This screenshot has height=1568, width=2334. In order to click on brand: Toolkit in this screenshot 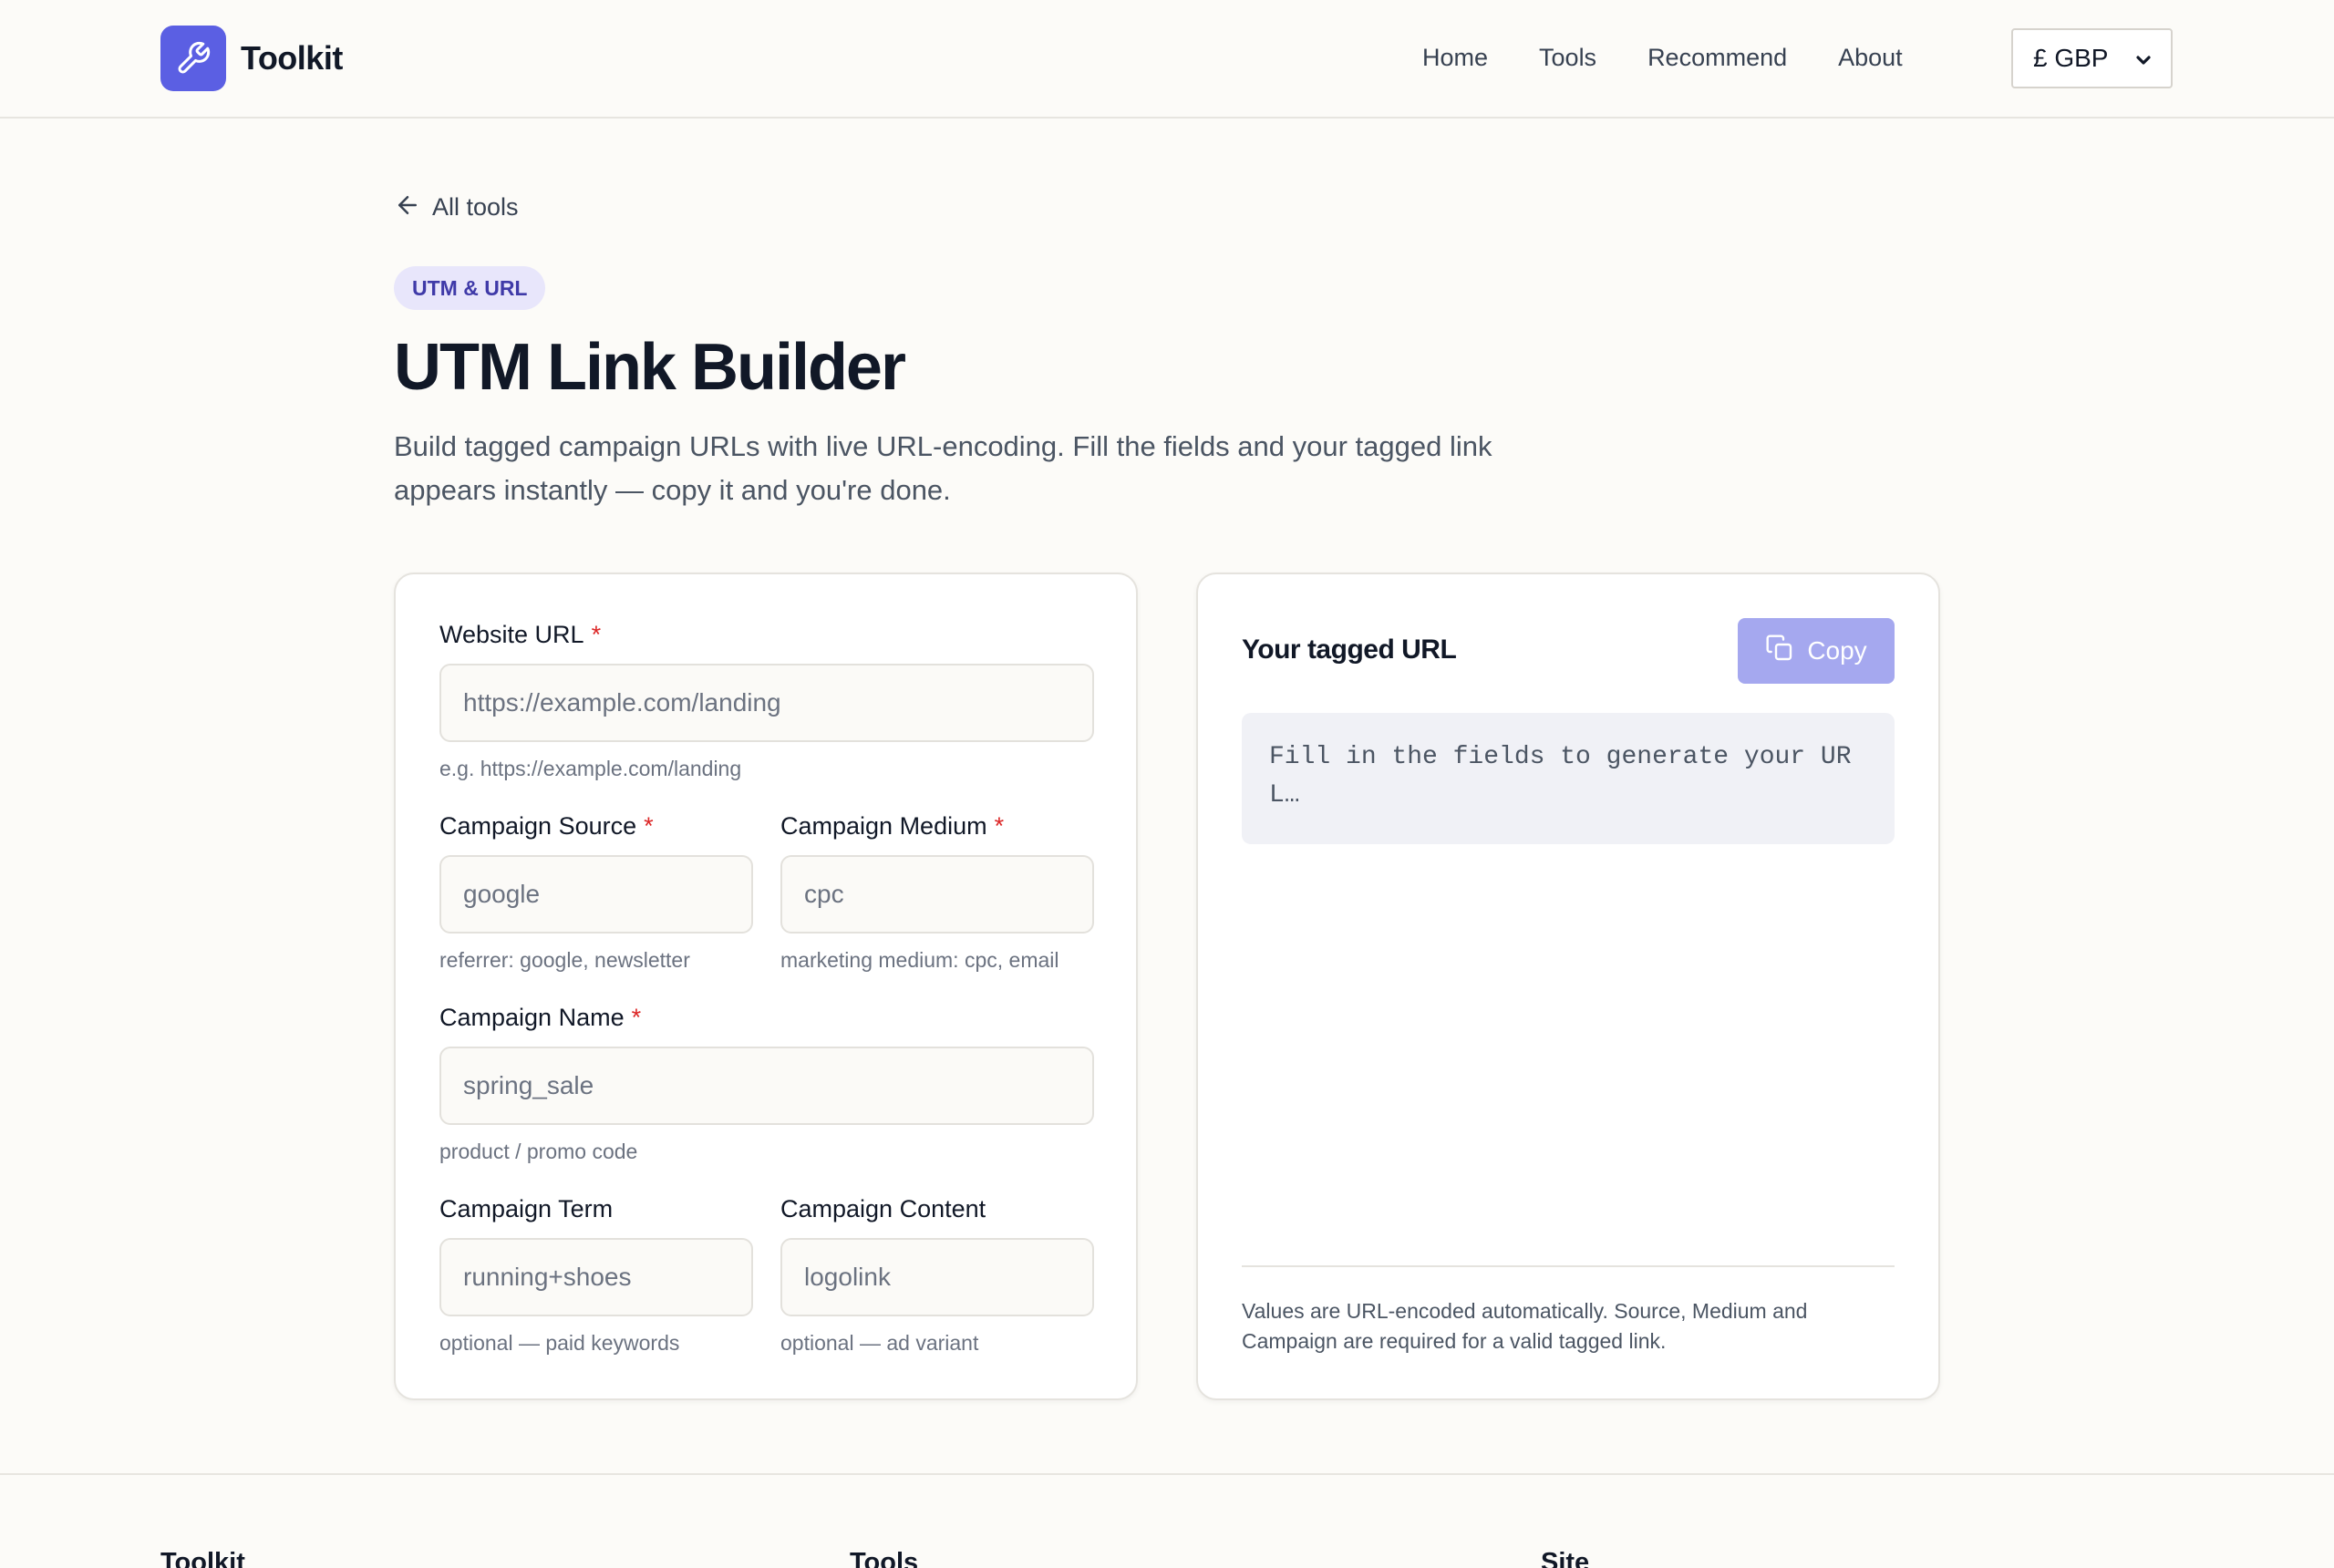, I will do `click(251, 58)`.